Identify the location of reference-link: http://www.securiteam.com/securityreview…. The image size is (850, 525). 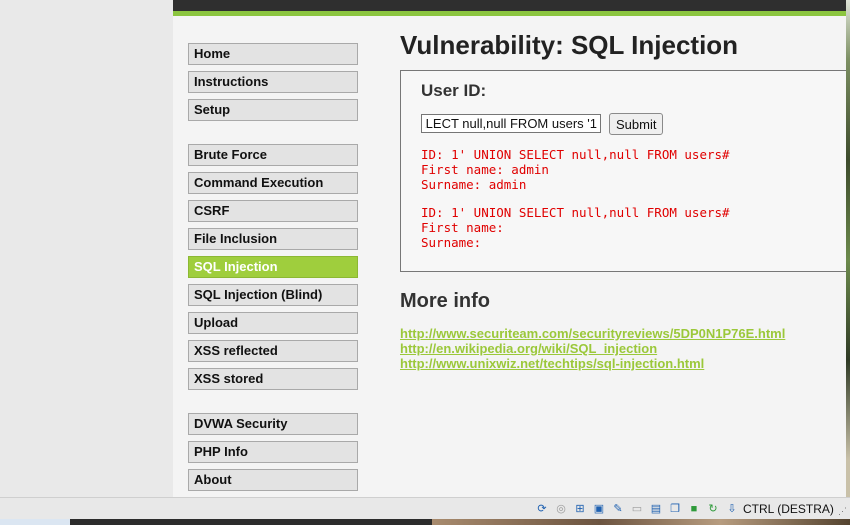
(592, 333).